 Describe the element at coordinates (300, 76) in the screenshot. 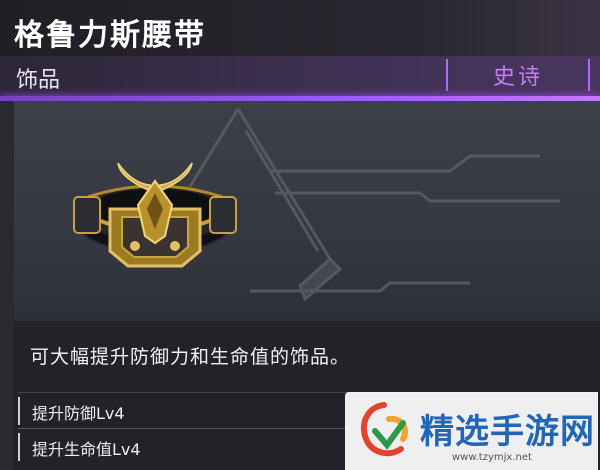

I see `category-bar: 饰品 史诗` at that location.